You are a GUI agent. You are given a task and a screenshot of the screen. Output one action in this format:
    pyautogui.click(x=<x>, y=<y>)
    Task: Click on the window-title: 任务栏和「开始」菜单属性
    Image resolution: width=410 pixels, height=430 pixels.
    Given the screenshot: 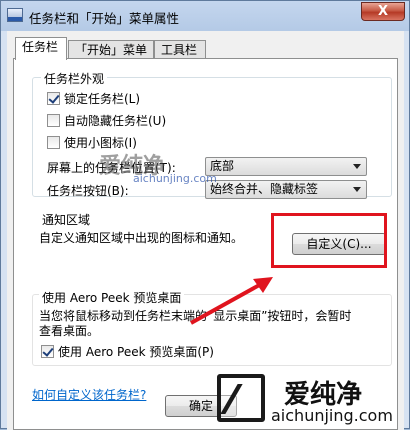 What is the action you would take?
    pyautogui.click(x=104, y=18)
    